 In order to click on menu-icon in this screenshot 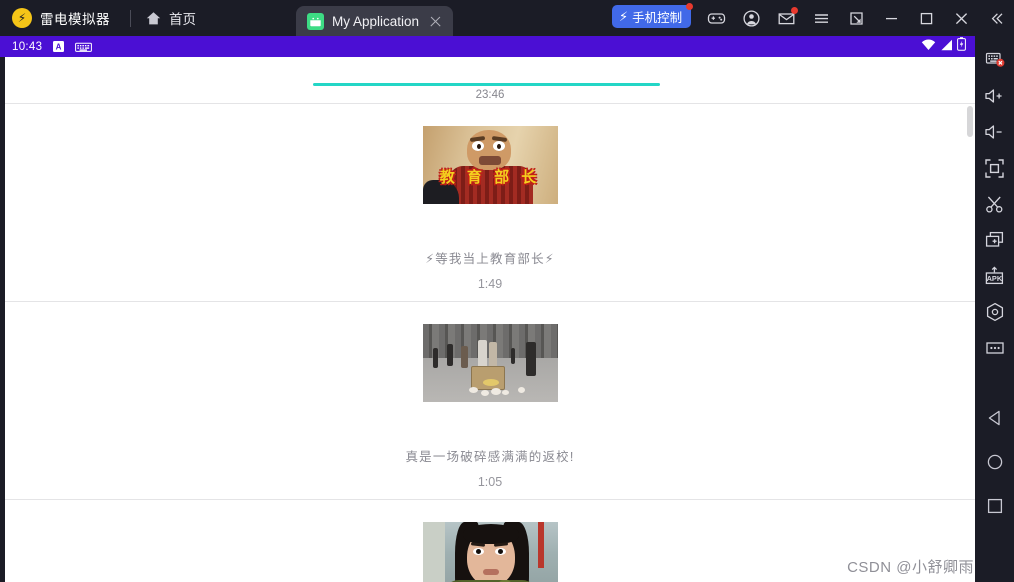, I will do `click(821, 18)`.